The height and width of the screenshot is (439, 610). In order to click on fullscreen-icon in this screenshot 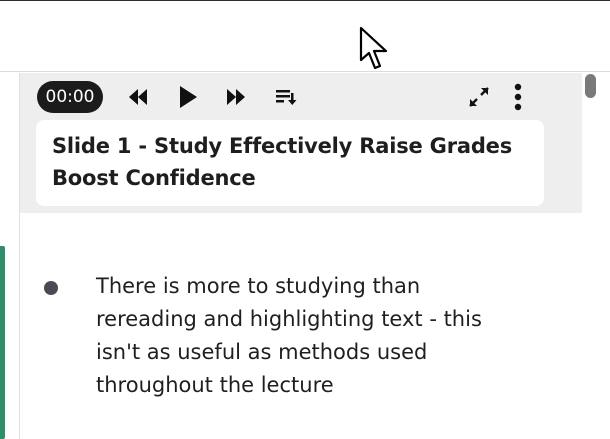, I will do `click(479, 97)`.